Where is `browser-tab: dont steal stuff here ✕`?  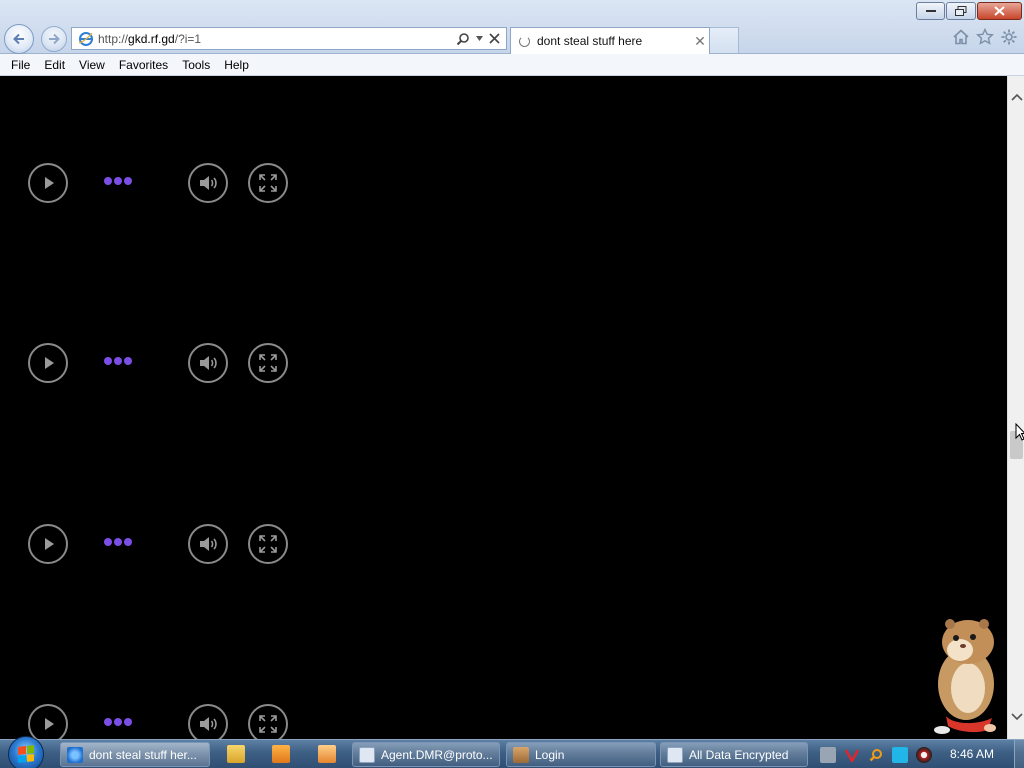 browser-tab: dont steal stuff here ✕ is located at coordinates (610, 40).